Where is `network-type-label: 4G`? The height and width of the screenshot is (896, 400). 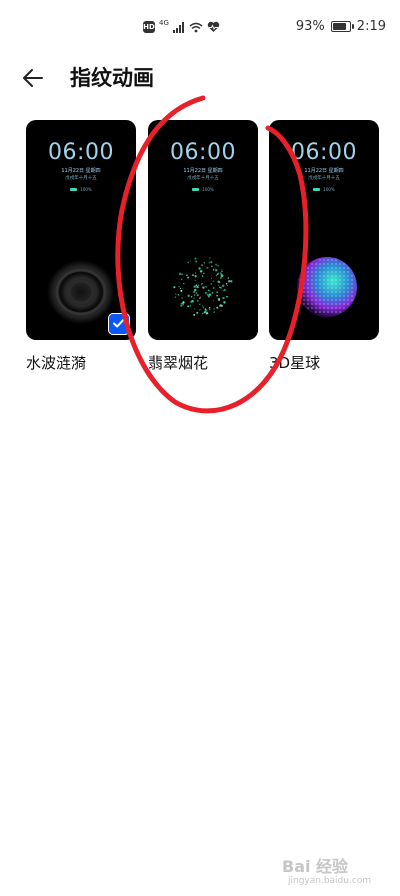
network-type-label: 4G is located at coordinates (164, 23).